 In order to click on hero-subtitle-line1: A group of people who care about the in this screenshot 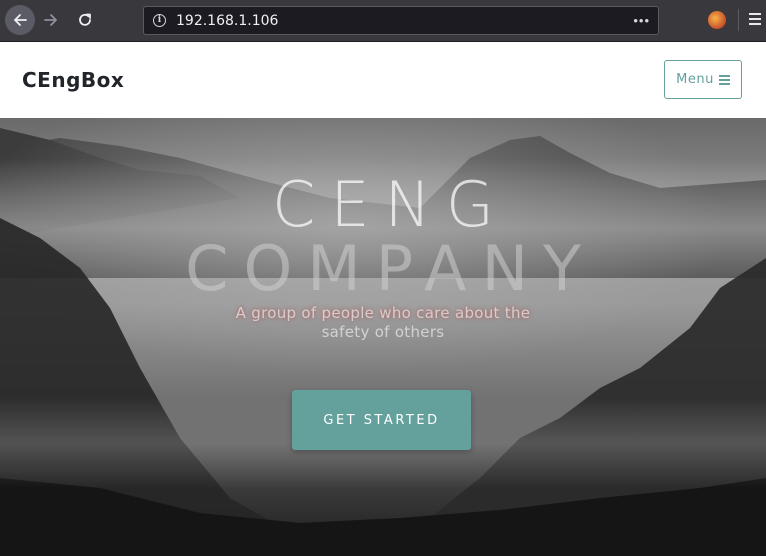, I will do `click(383, 313)`.